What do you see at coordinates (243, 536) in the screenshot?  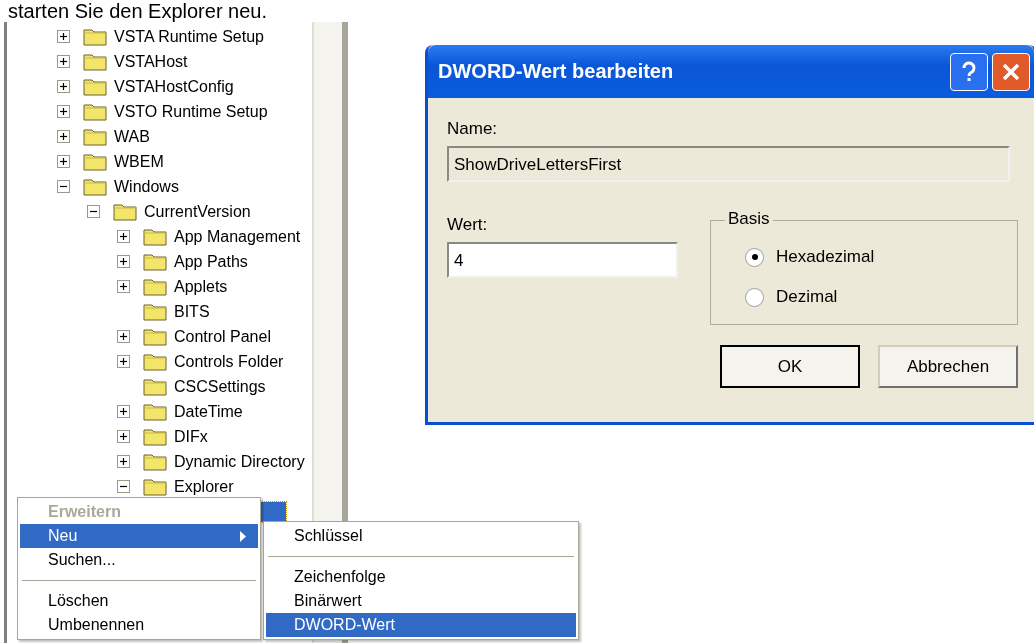 I see `submenu-arrow-icon` at bounding box center [243, 536].